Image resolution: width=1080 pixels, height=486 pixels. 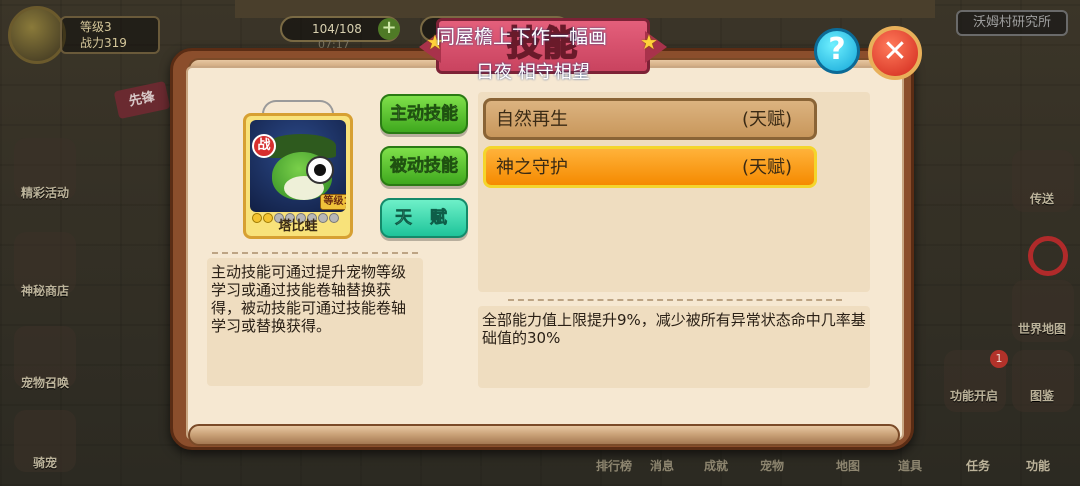 What do you see at coordinates (337, 29) in the screenshot?
I see `stamina-value: 104/108` at bounding box center [337, 29].